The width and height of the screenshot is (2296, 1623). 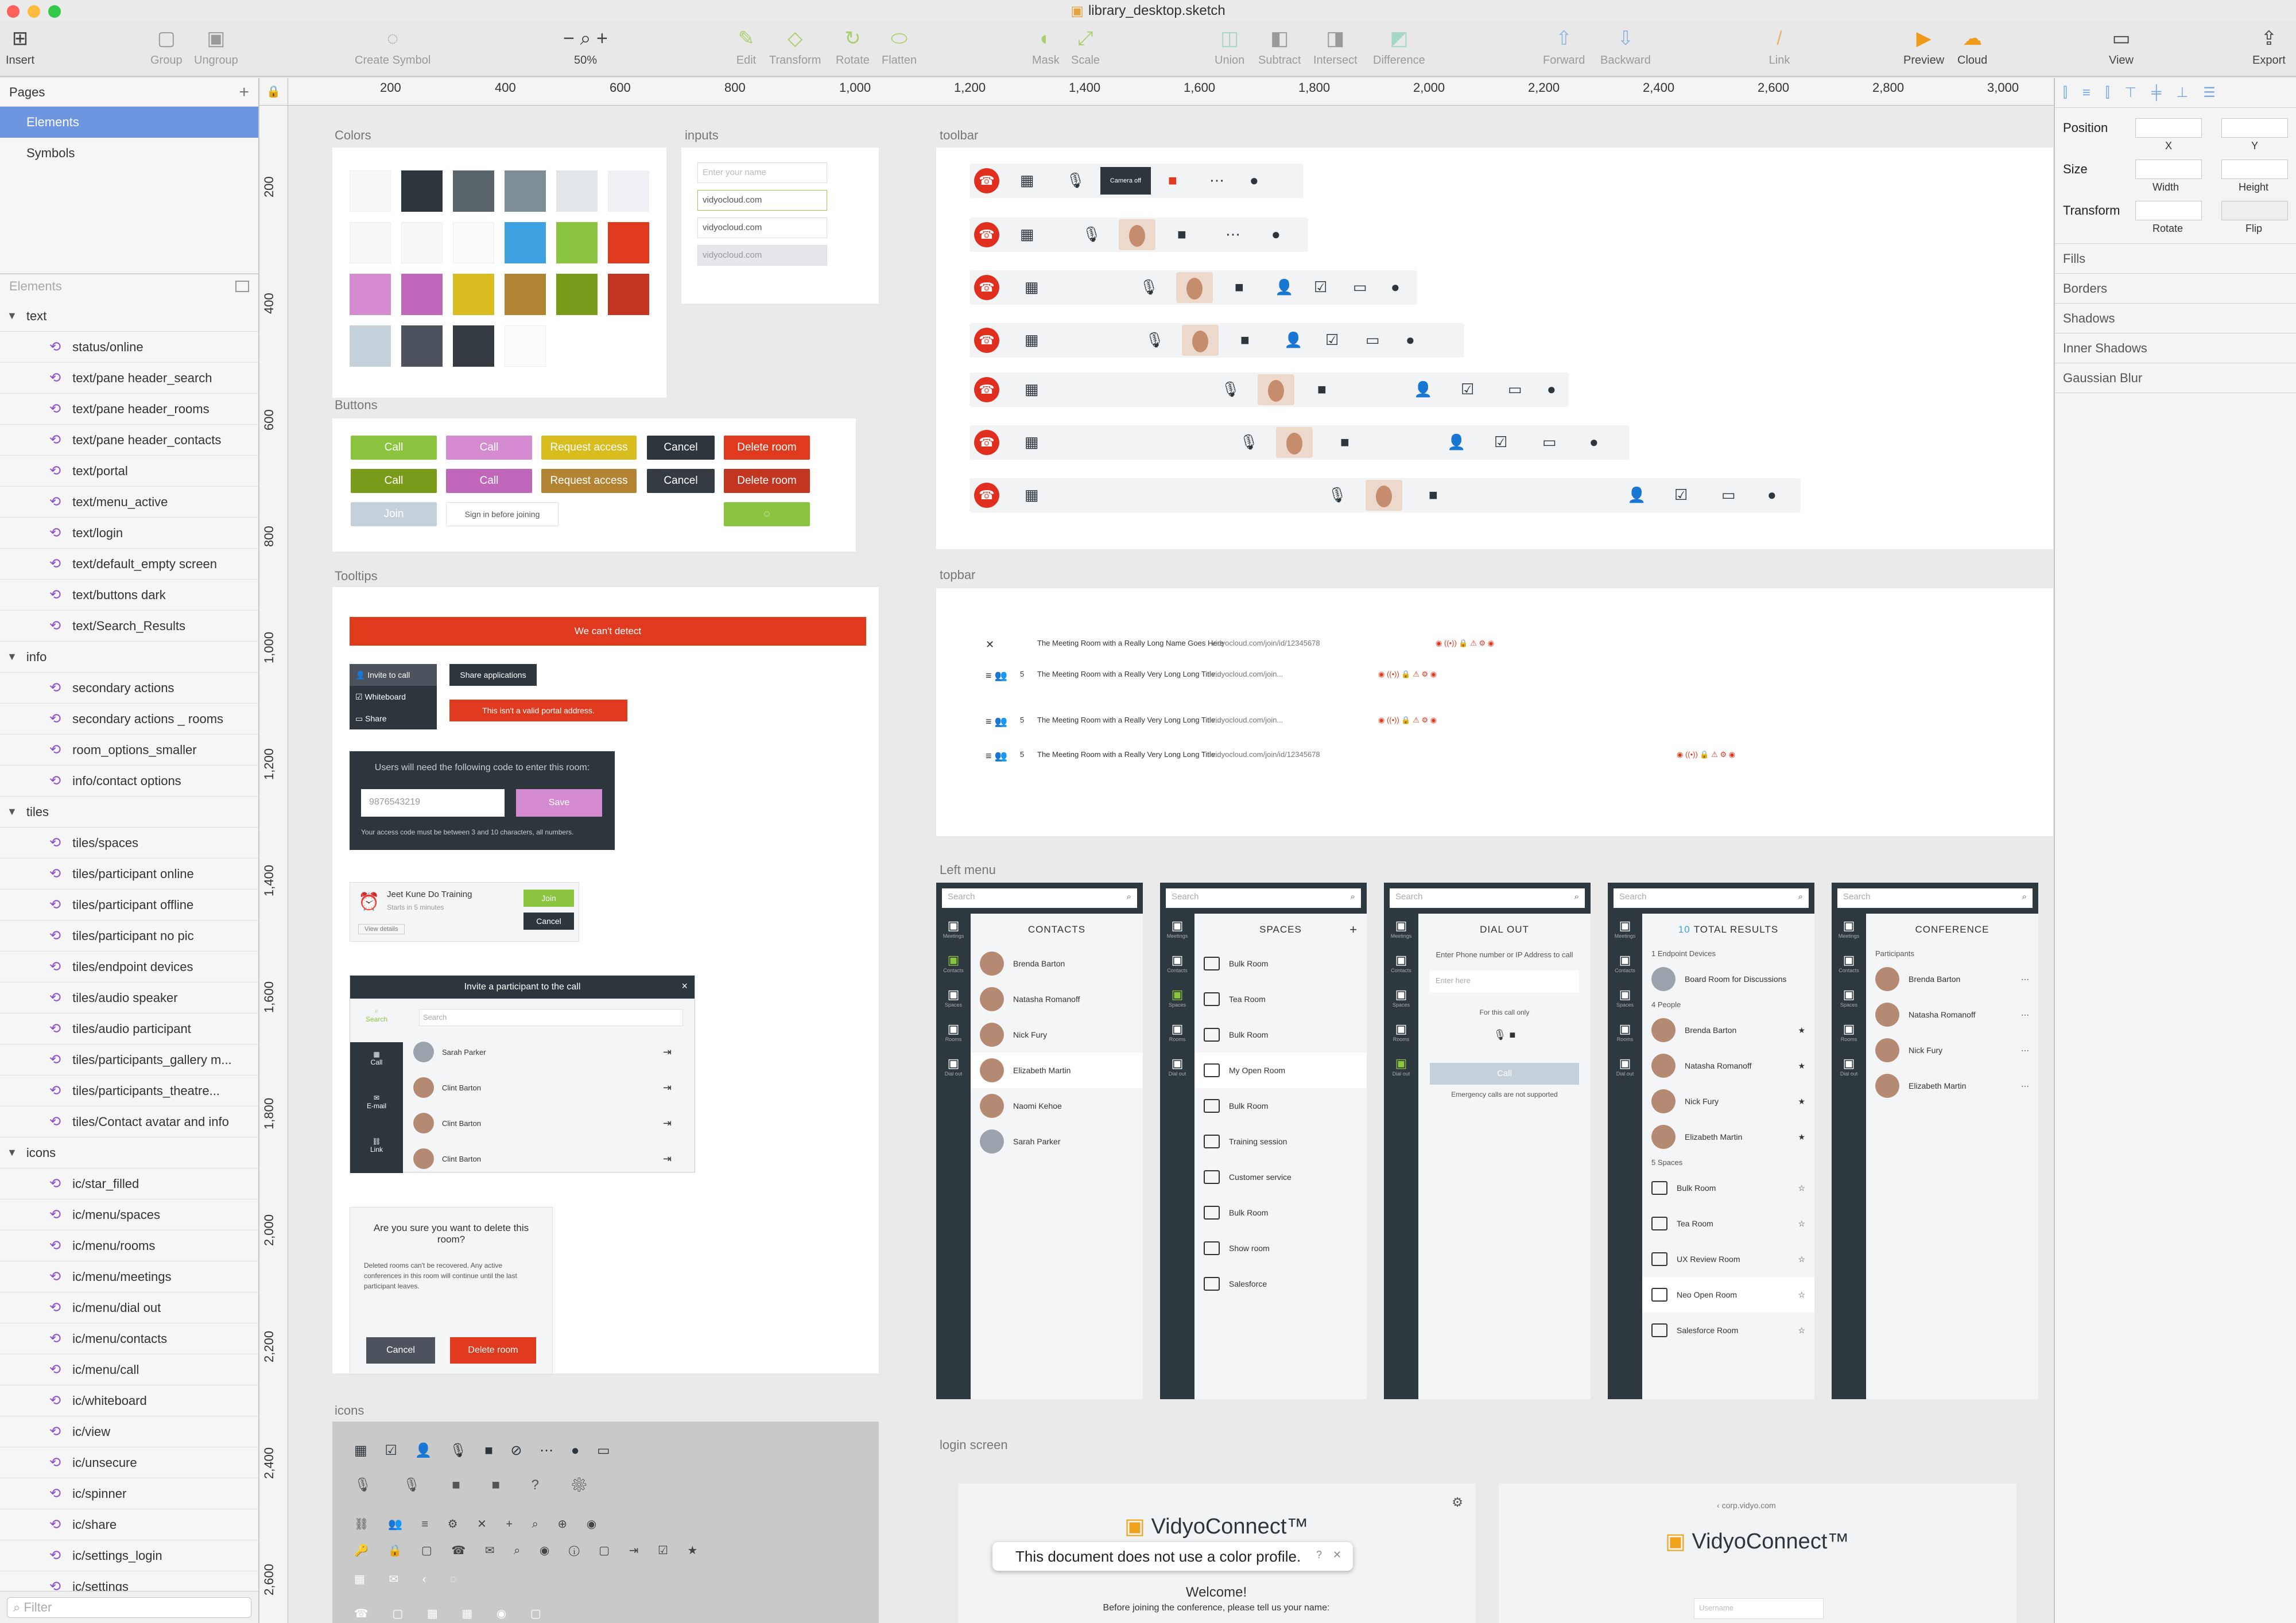 I want to click on dial-call-button: Call, so click(x=1504, y=1074).